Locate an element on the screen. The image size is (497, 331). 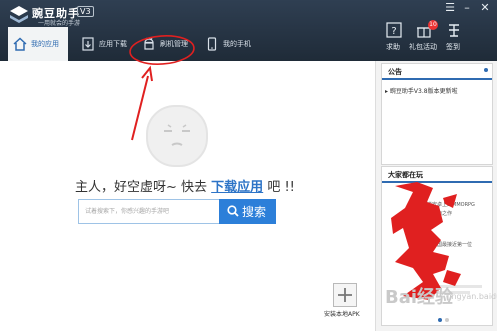
watermark-logo: Bai经验 is located at coordinates (419, 297).